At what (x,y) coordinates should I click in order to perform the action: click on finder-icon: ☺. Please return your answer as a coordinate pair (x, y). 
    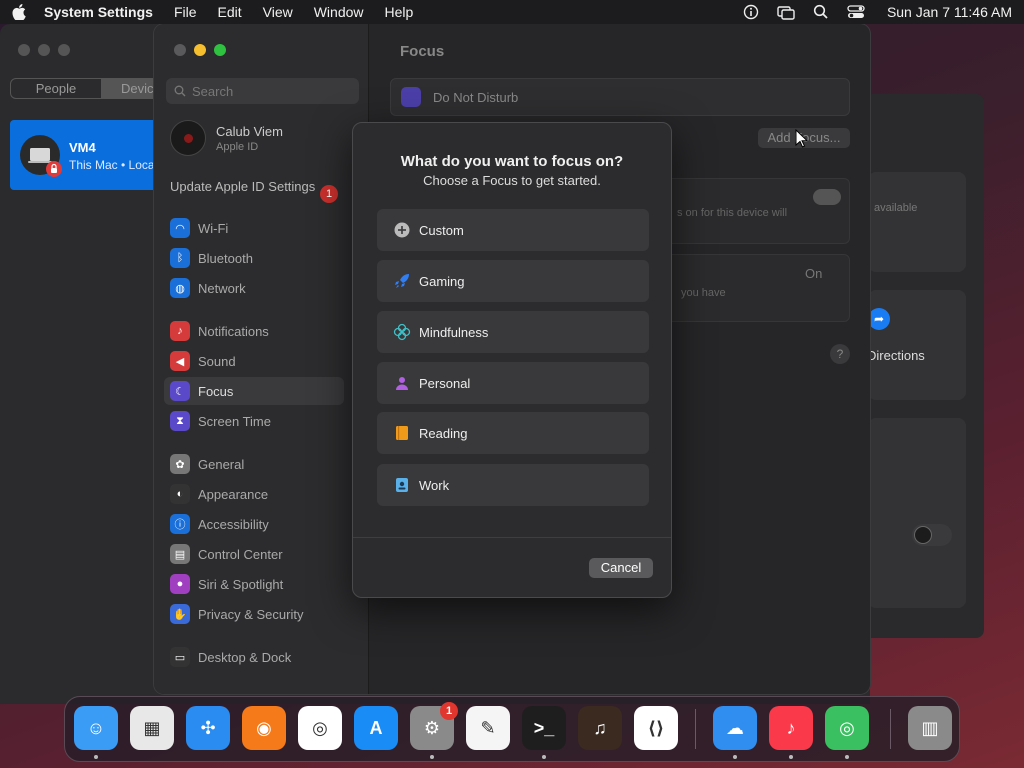
    Looking at the image, I should click on (96, 728).